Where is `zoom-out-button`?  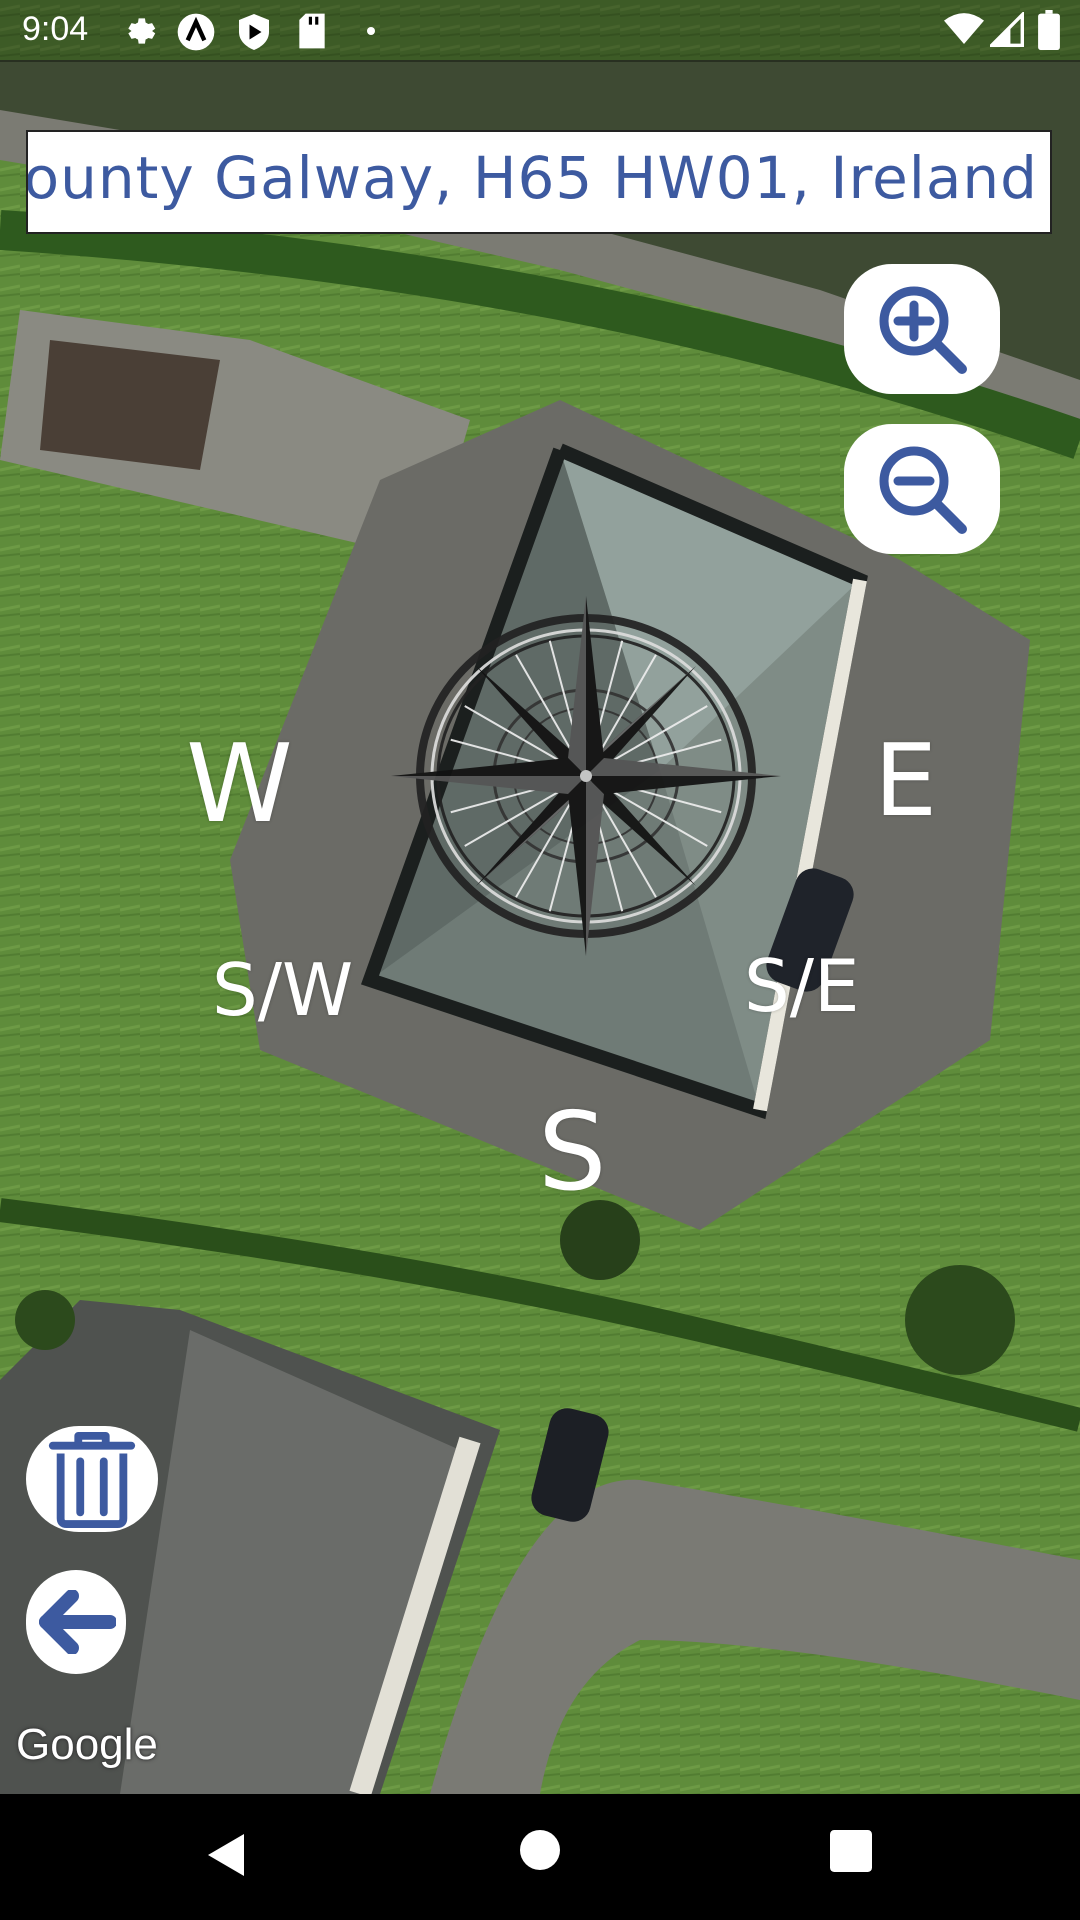 zoom-out-button is located at coordinates (922, 489).